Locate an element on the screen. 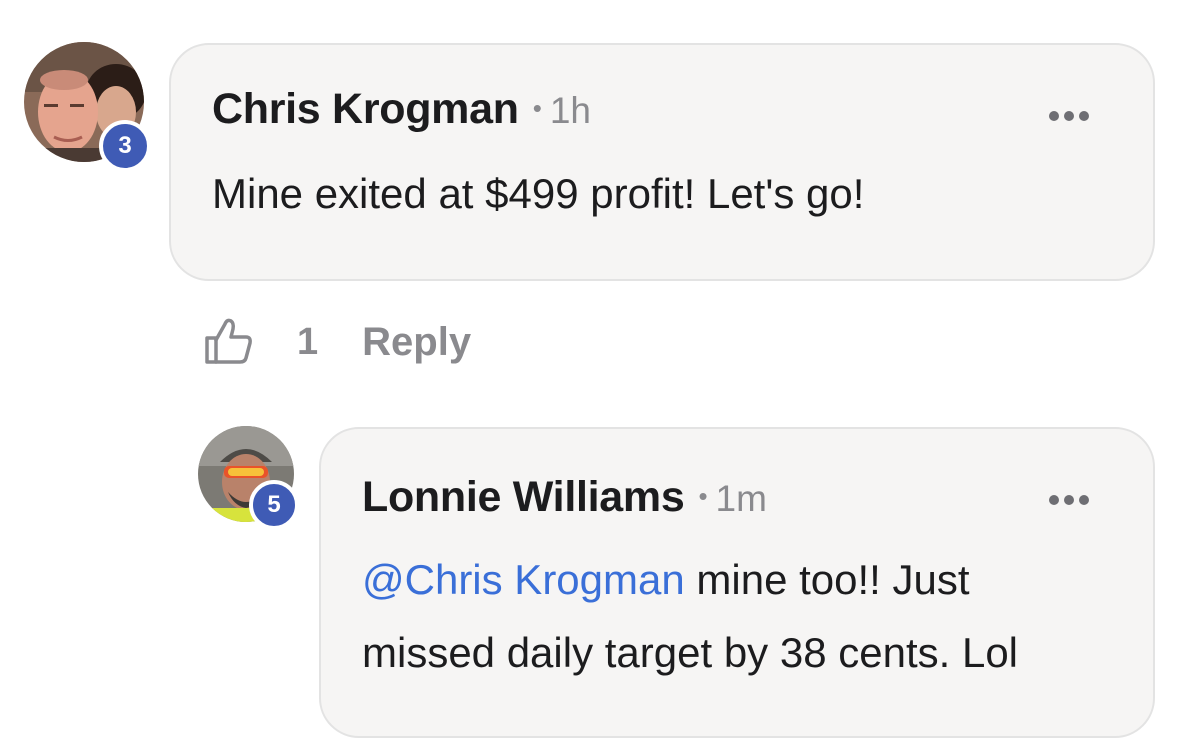 The height and width of the screenshot is (748, 1179). author-name: Chris Krogman is located at coordinates (365, 109).